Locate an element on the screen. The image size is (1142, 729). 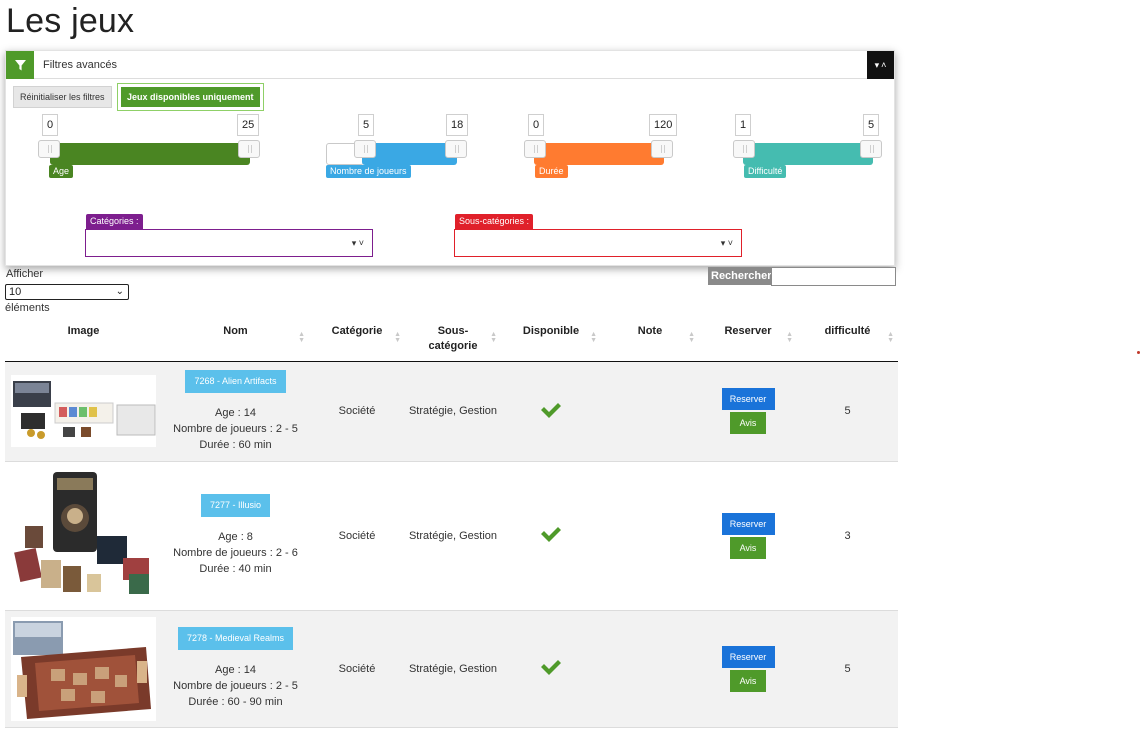
game-difficulty: 3 is located at coordinates (847, 536).